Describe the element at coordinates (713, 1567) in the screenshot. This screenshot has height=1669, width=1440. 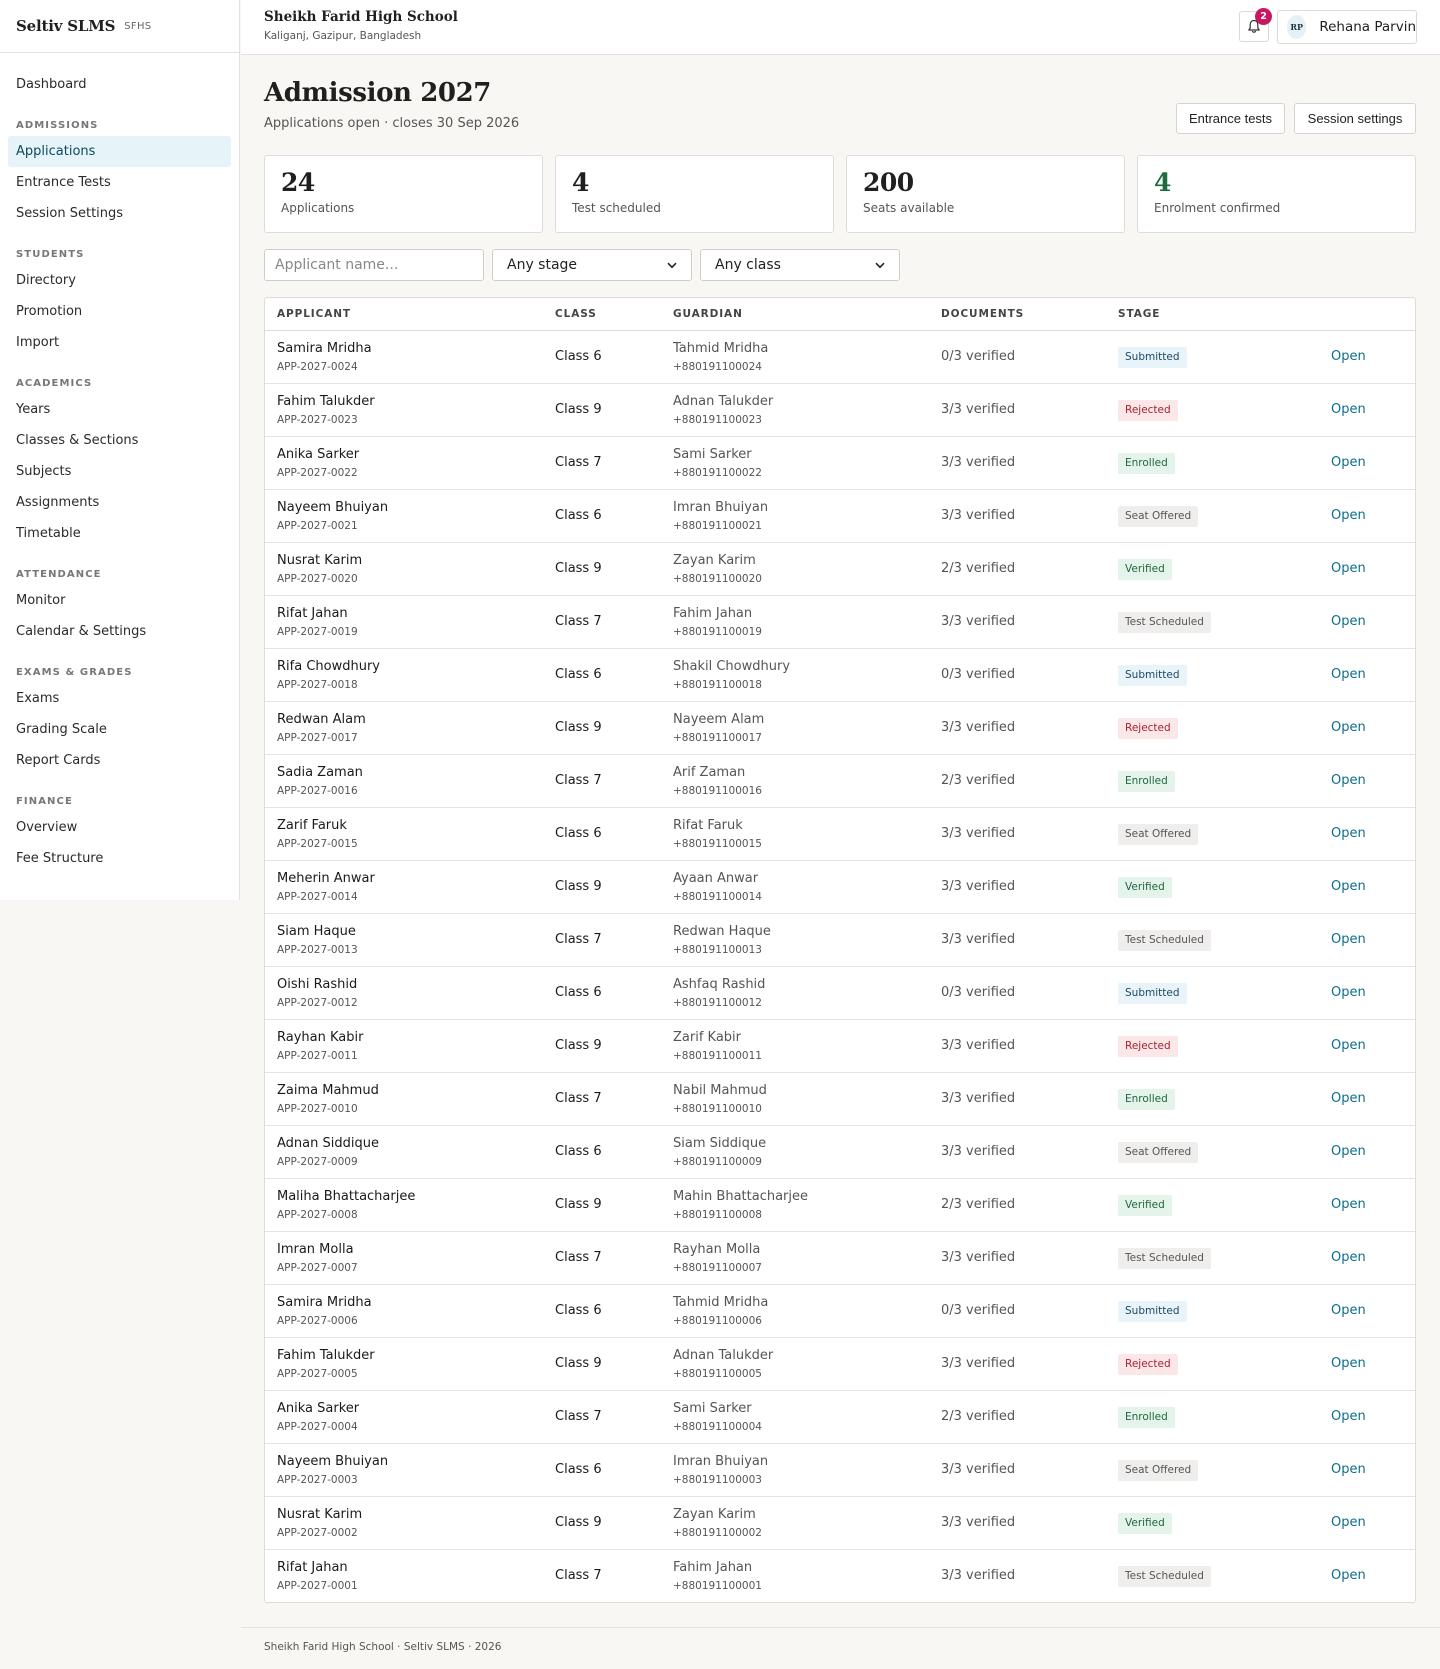
I see `guardian-name: Fahim Jahan` at that location.